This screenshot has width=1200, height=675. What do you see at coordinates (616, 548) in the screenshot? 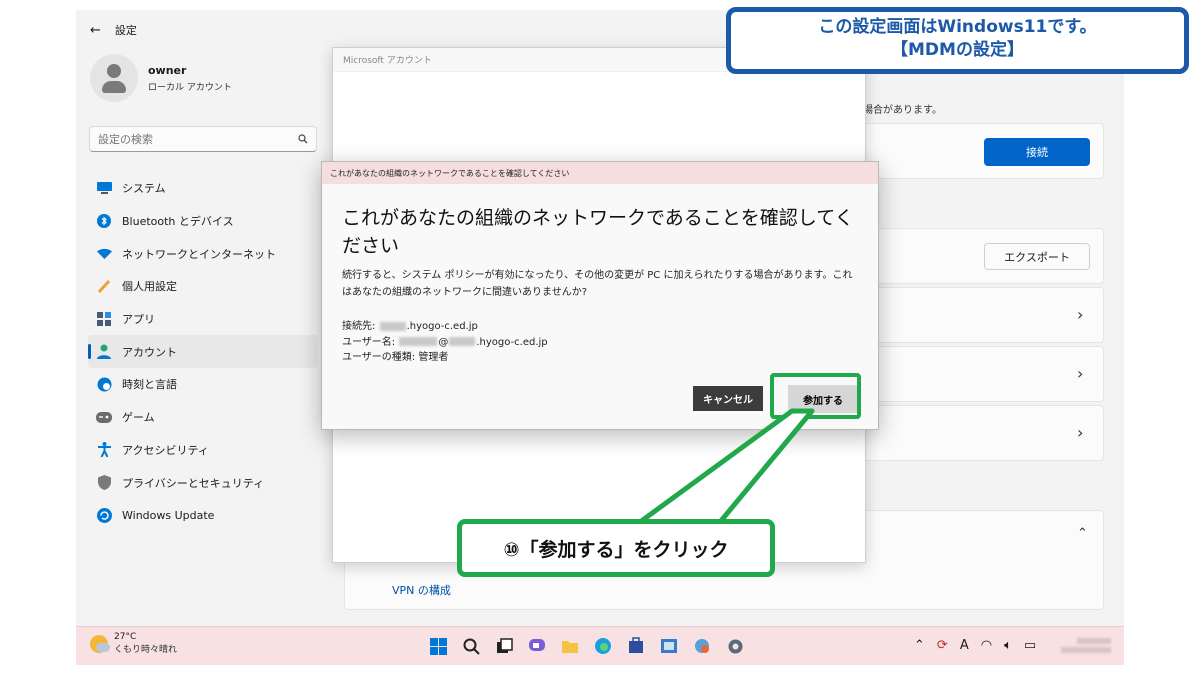
I see `callout-instruction: ⑩「参加する」をクリック` at bounding box center [616, 548].